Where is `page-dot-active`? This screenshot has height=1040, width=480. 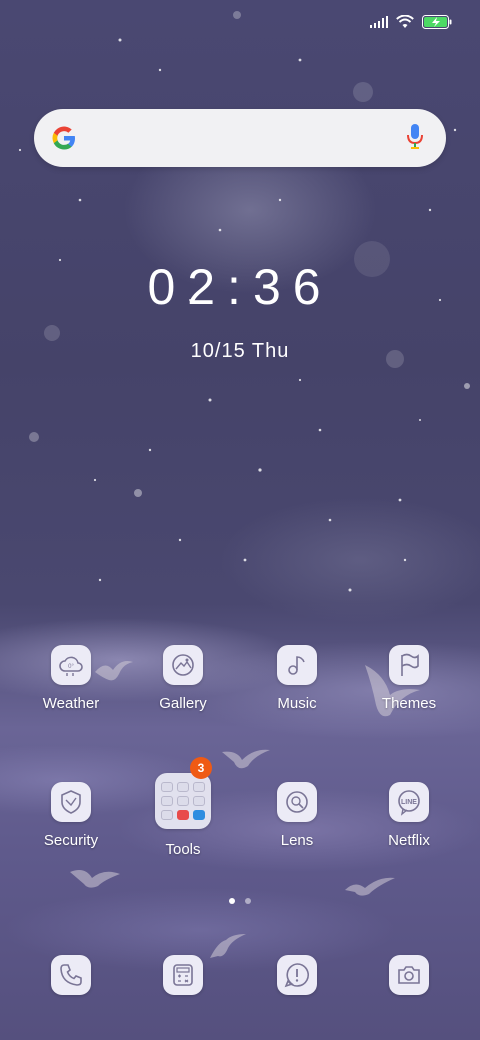 page-dot-active is located at coordinates (232, 901).